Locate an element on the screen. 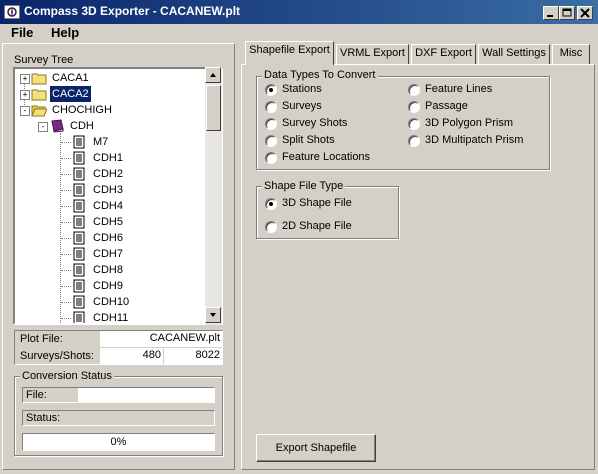 This screenshot has width=598, height=474. close-icon is located at coordinates (585, 13).